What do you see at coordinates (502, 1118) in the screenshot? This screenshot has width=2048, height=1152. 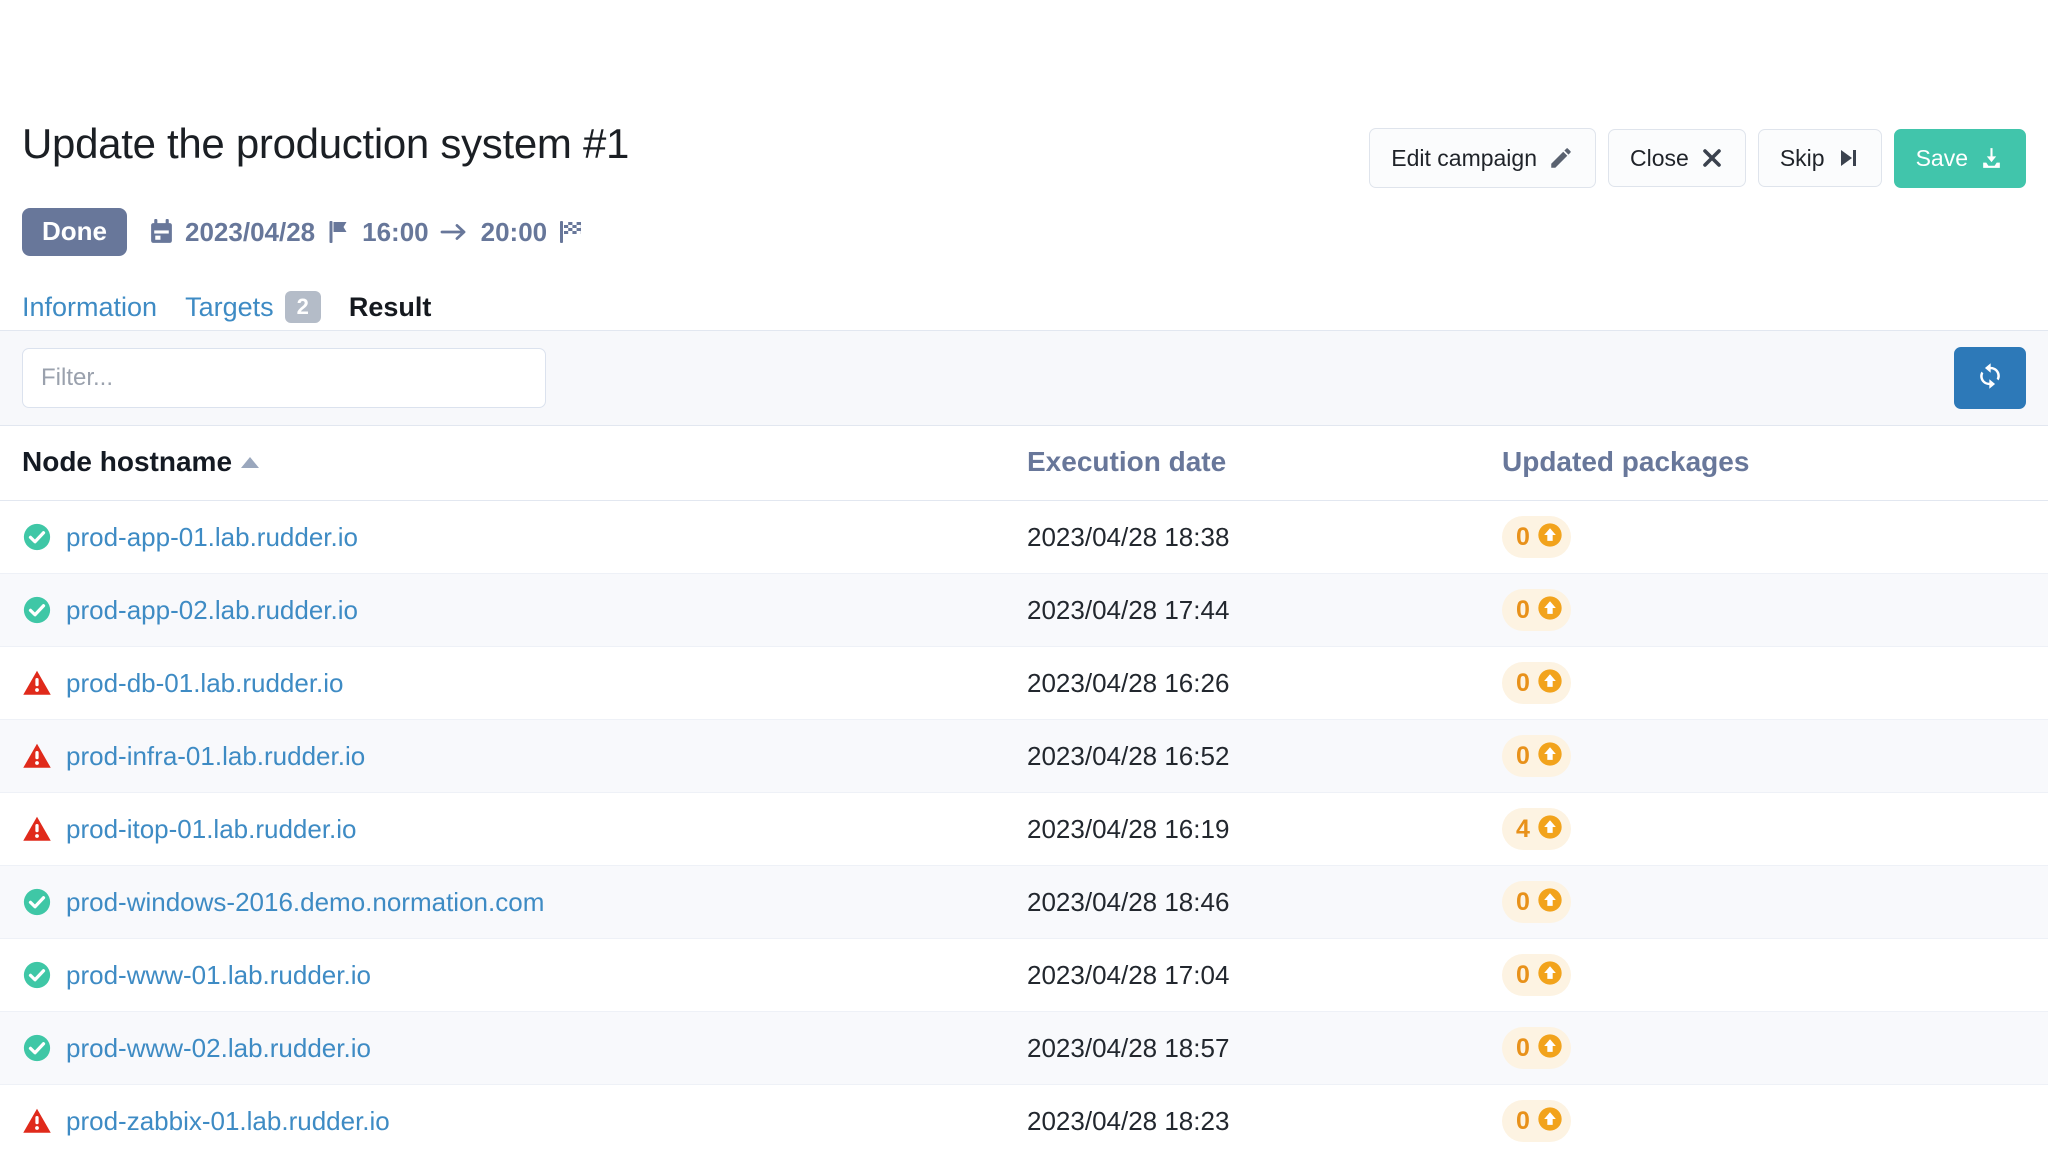 I see `cell-node-hostname: prod-zabbix-01.lab.rudder.io` at bounding box center [502, 1118].